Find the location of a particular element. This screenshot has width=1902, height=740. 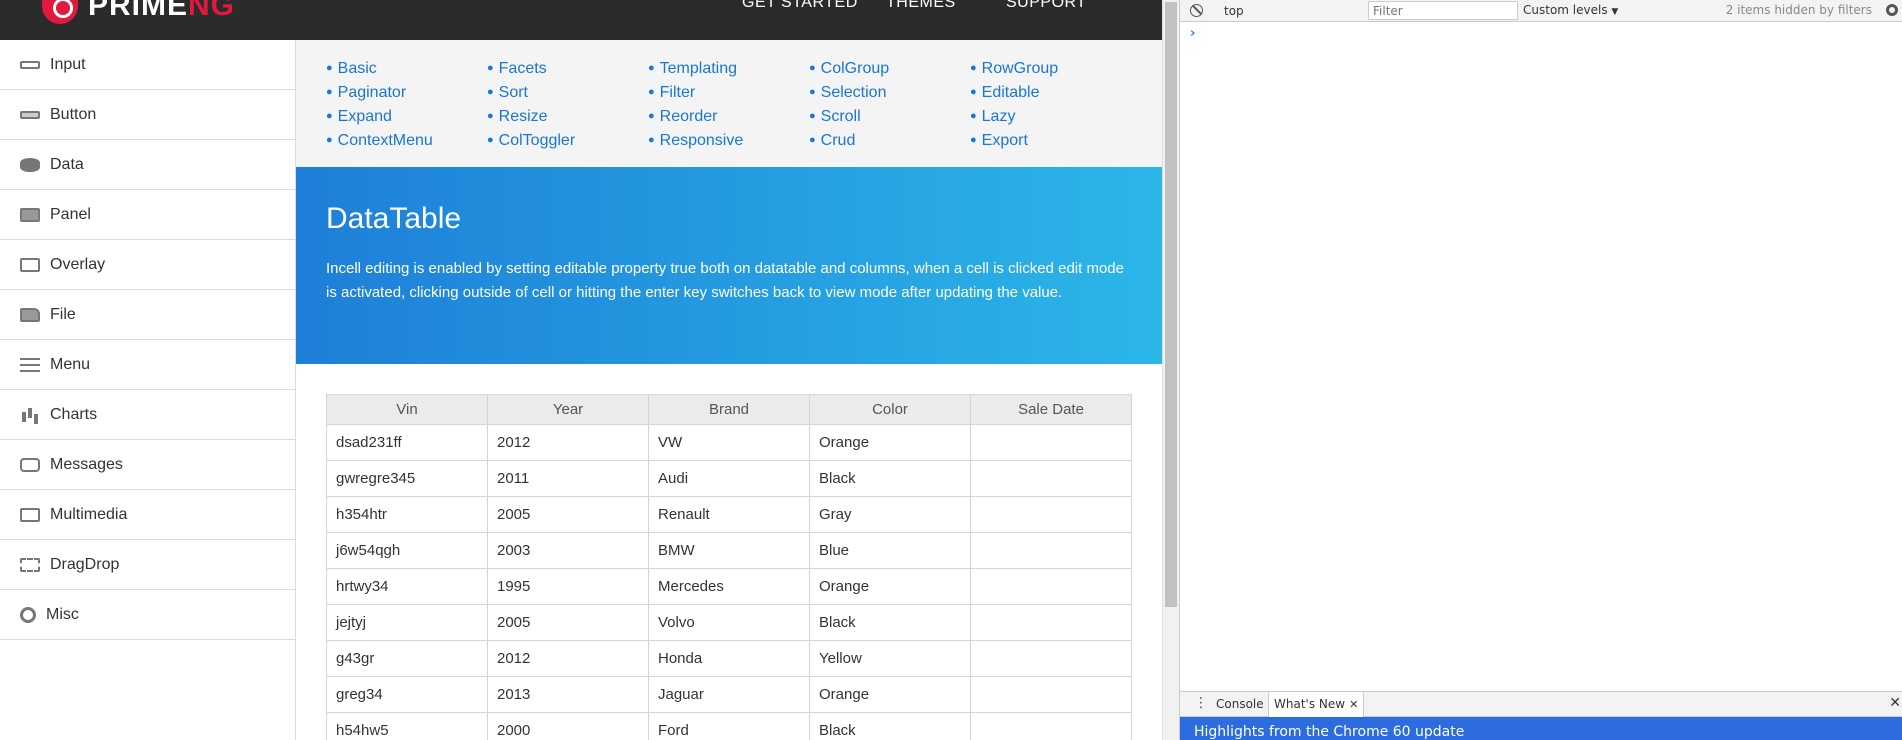

cell-year: 1995 is located at coordinates (568, 586).